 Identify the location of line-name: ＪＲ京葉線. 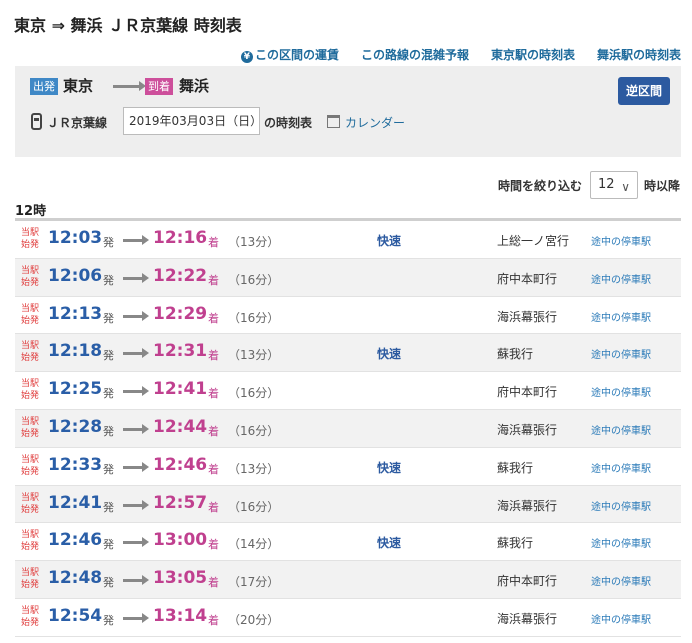
(77, 123).